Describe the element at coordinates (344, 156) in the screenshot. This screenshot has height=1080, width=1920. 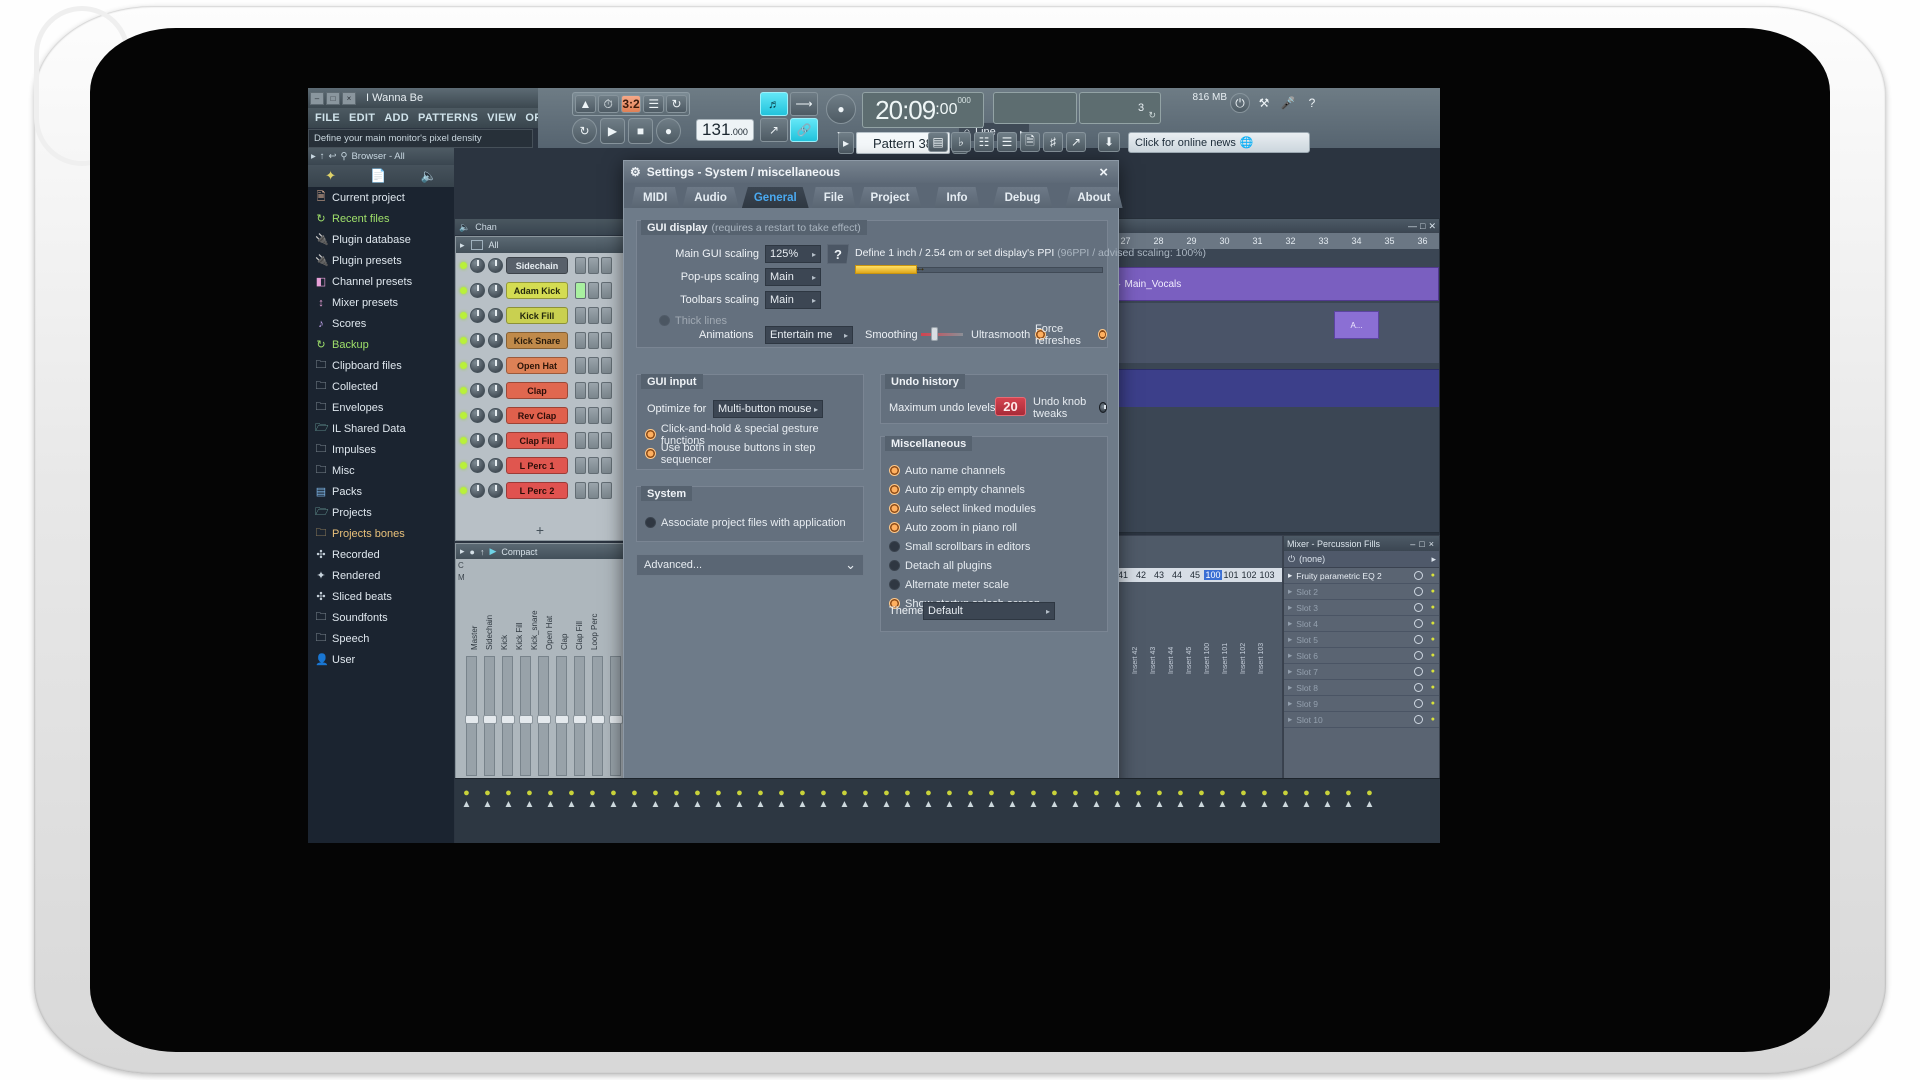
I see `search-icon: ⚲` at that location.